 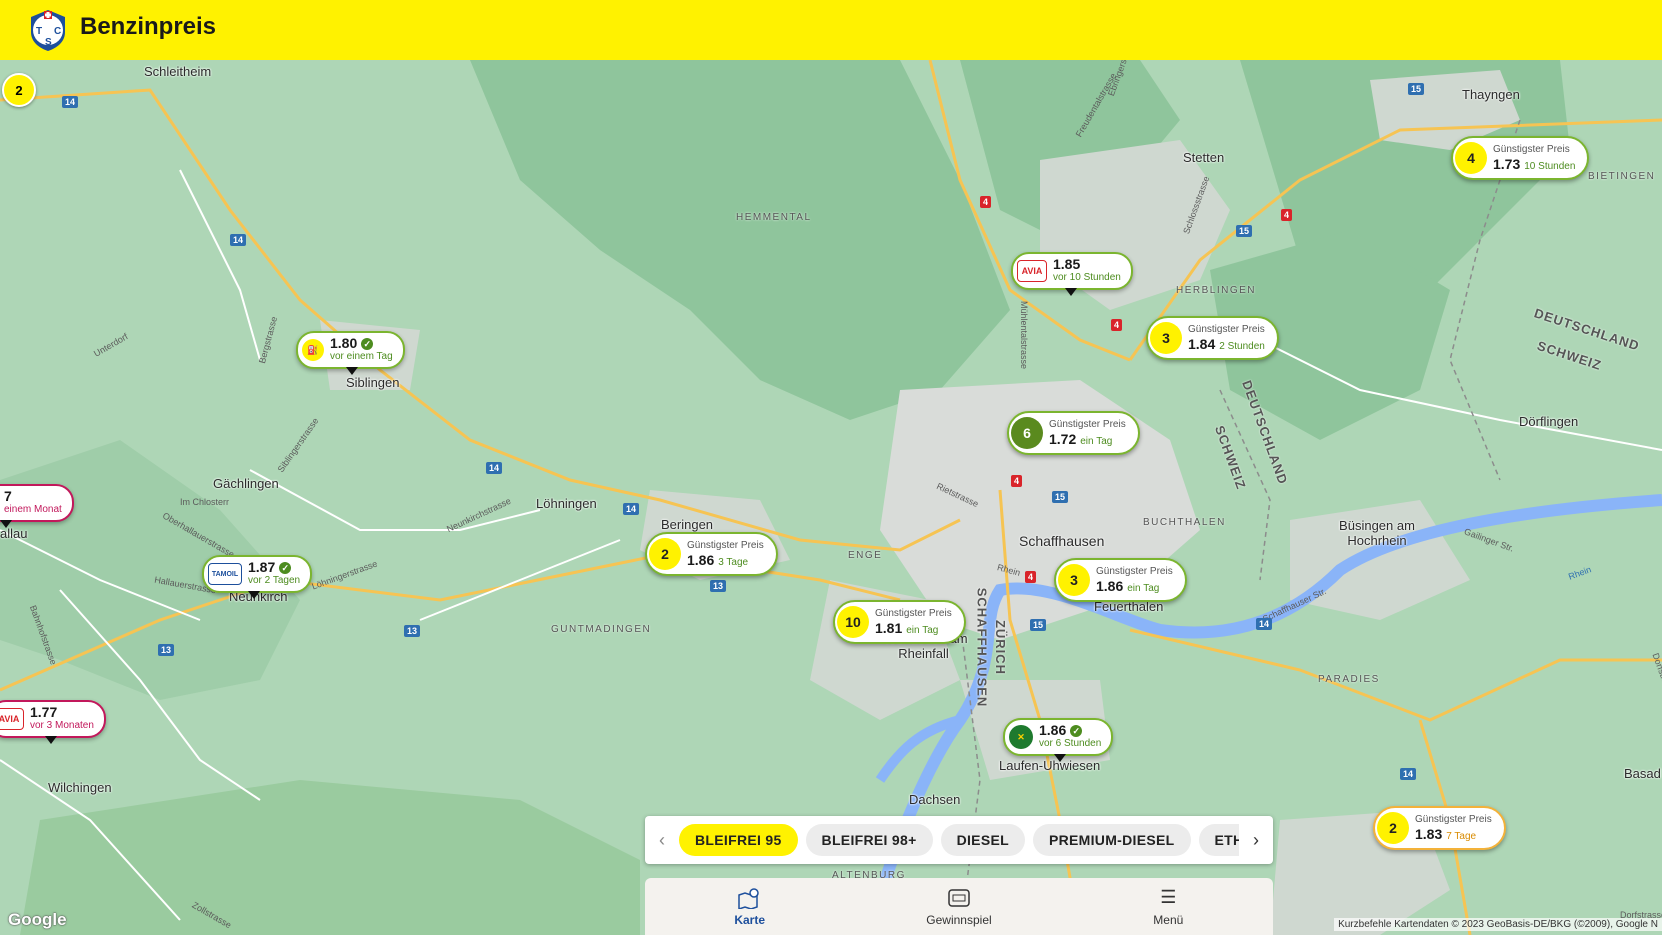 I want to click on app-title: Benzinpreis, so click(x=148, y=26).